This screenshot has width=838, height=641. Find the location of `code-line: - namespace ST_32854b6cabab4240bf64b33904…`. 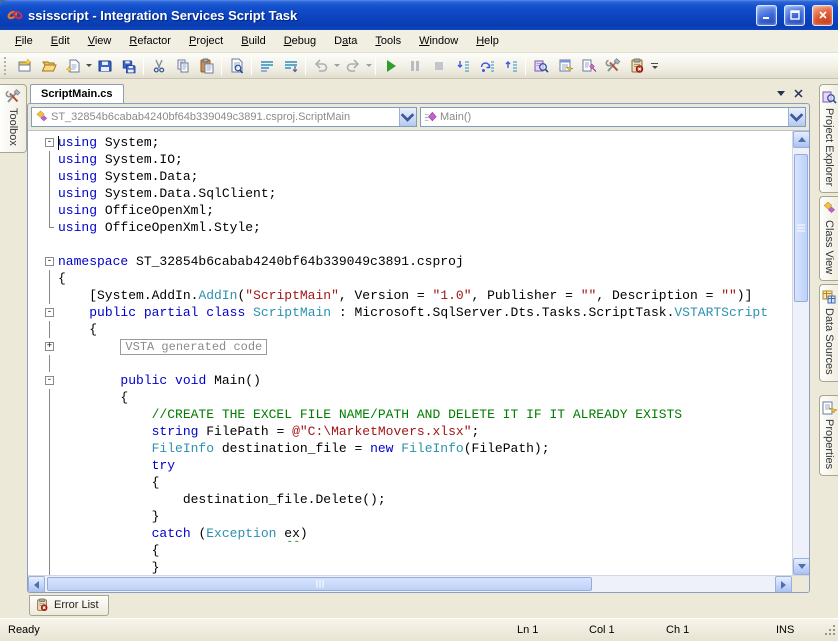

code-line: - namespace ST_32854b6cabab4240bf64b33904… is located at coordinates (410, 261).